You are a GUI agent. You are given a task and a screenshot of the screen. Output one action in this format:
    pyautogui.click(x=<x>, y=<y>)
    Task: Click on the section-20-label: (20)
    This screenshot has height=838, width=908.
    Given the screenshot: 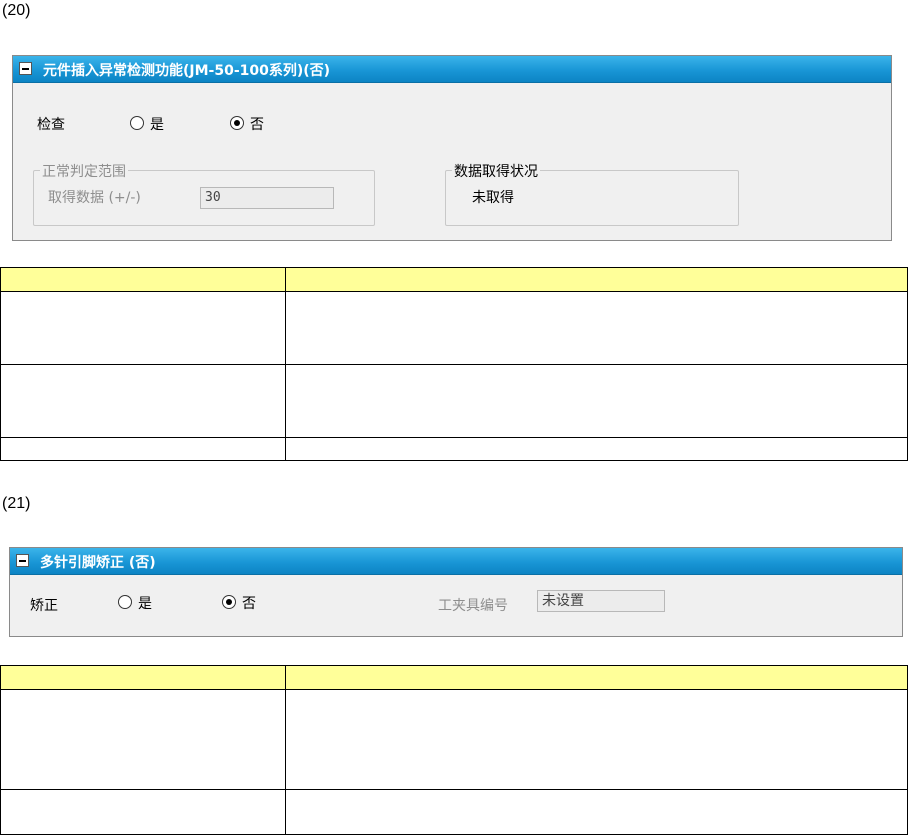 What is the action you would take?
    pyautogui.click(x=16, y=10)
    